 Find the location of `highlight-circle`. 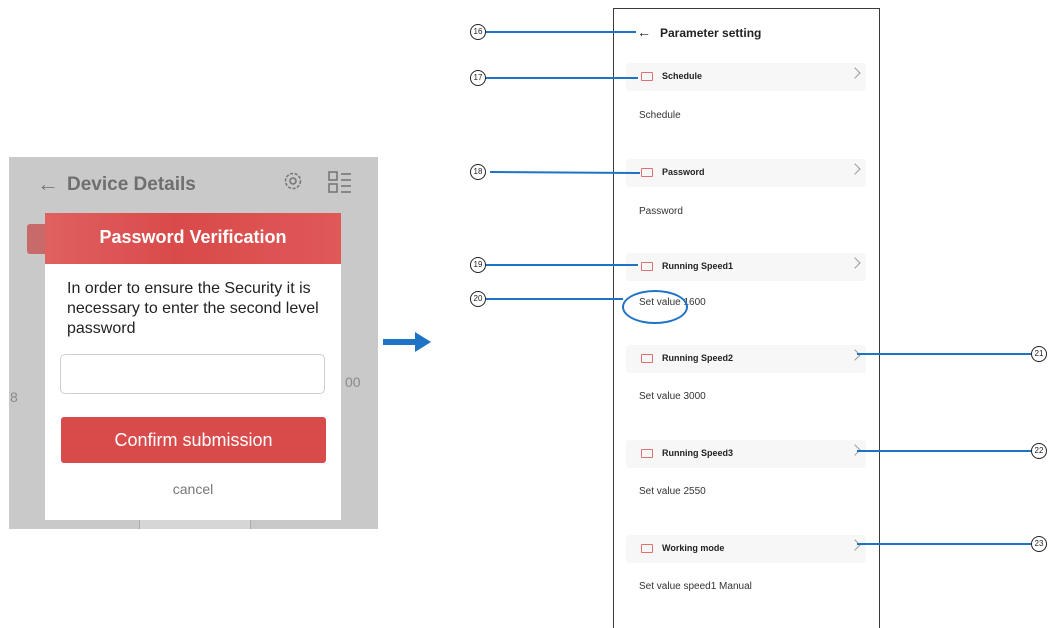

highlight-circle is located at coordinates (655, 307).